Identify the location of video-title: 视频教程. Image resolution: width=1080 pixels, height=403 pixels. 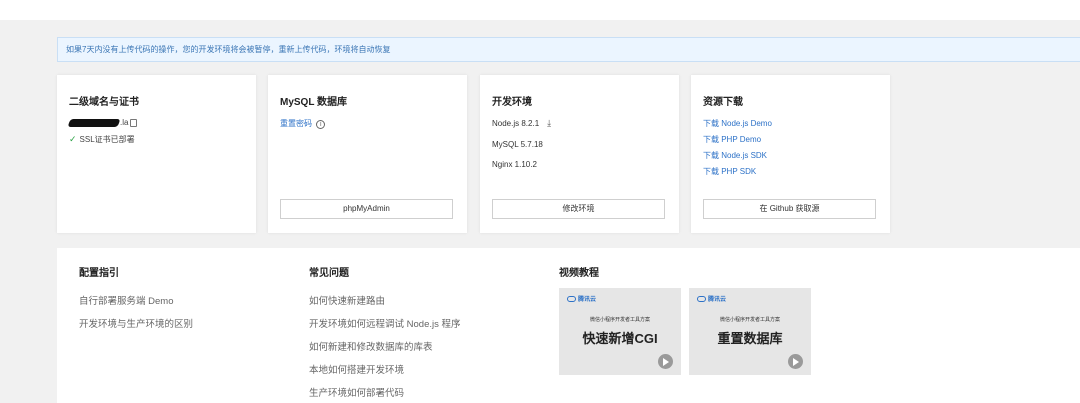
(579, 273).